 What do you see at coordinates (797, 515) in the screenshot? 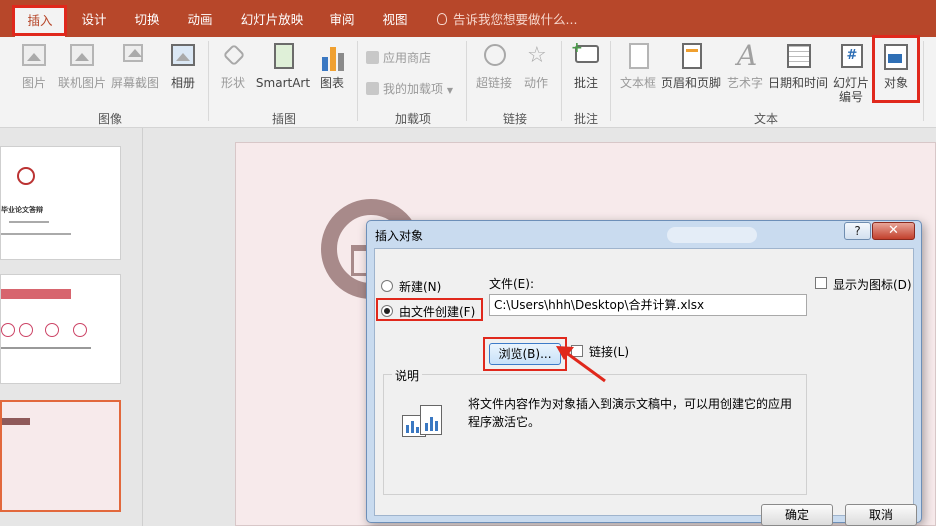
I see `ok-button: 确定` at bounding box center [797, 515].